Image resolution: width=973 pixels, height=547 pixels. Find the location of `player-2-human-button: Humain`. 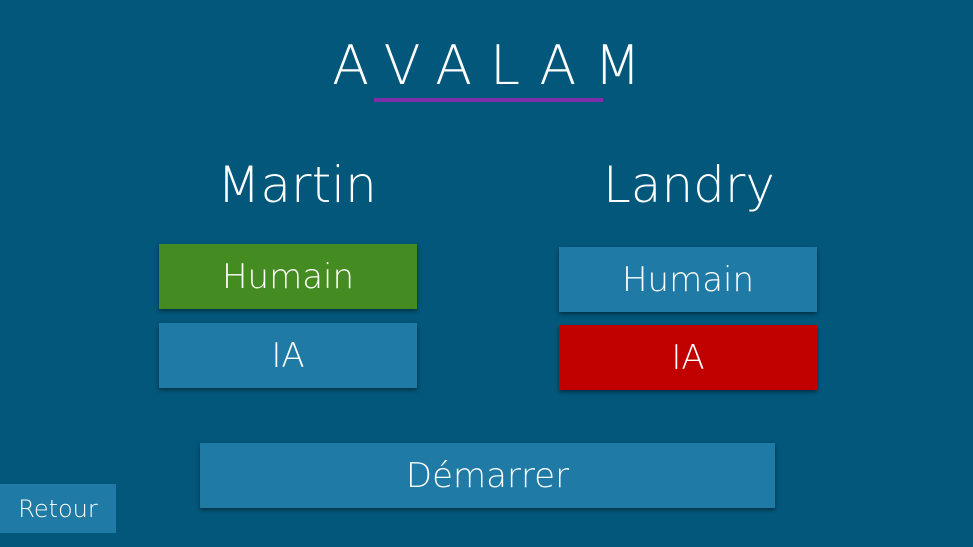

player-2-human-button: Humain is located at coordinates (688, 279).